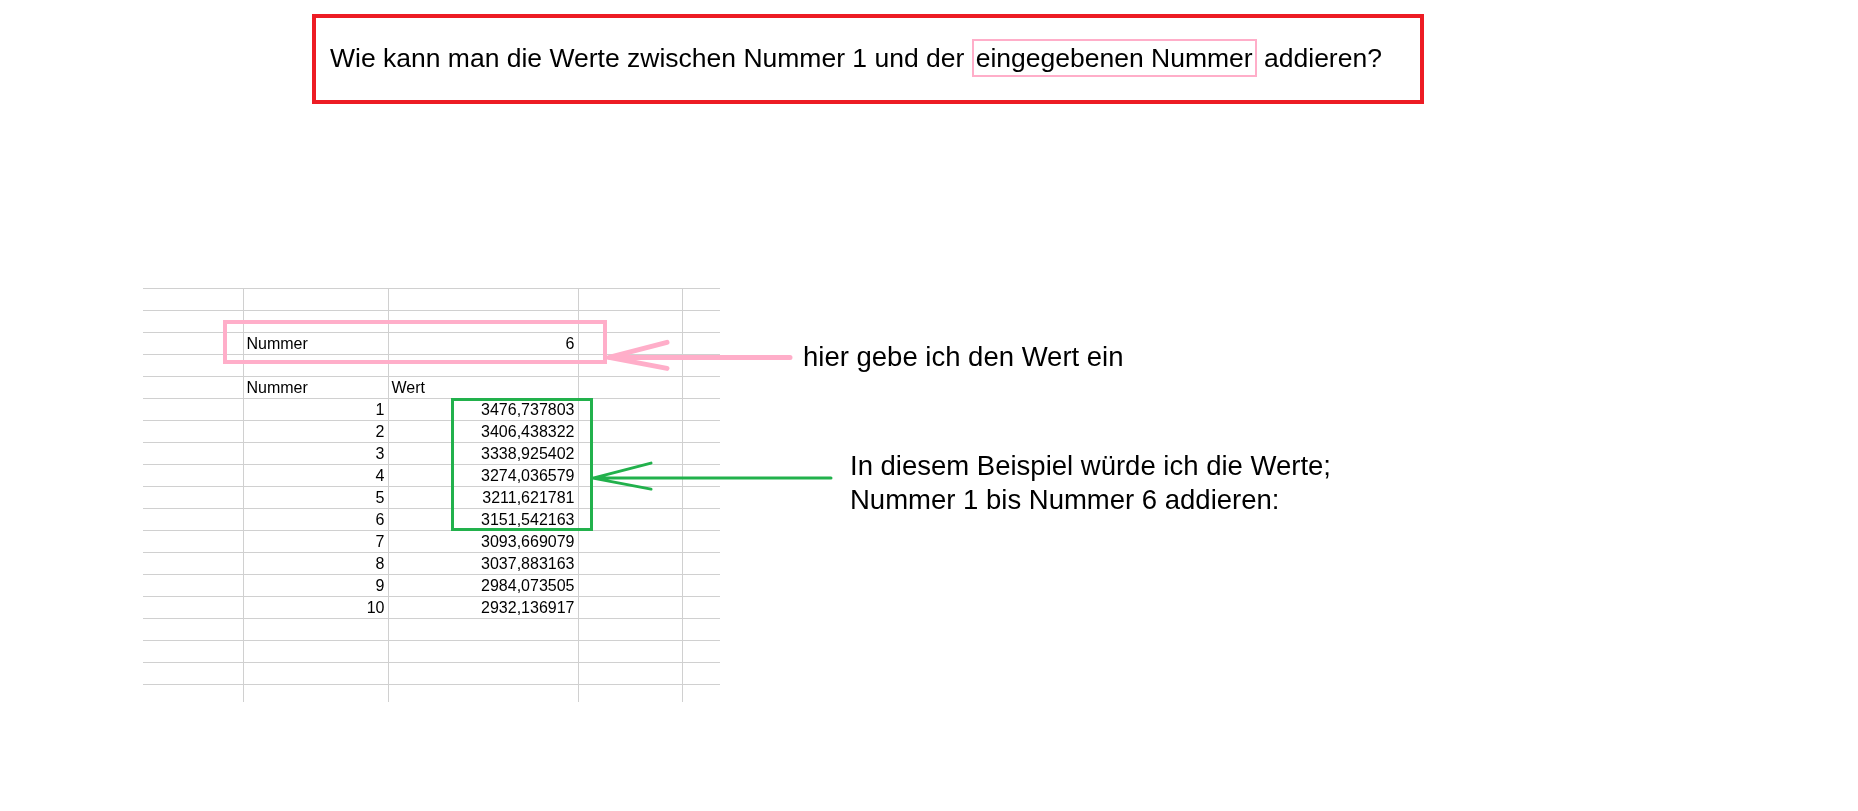 Image resolution: width=1858 pixels, height=811 pixels. Describe the element at coordinates (315, 607) in the screenshot. I see `table-cell: 10` at that location.